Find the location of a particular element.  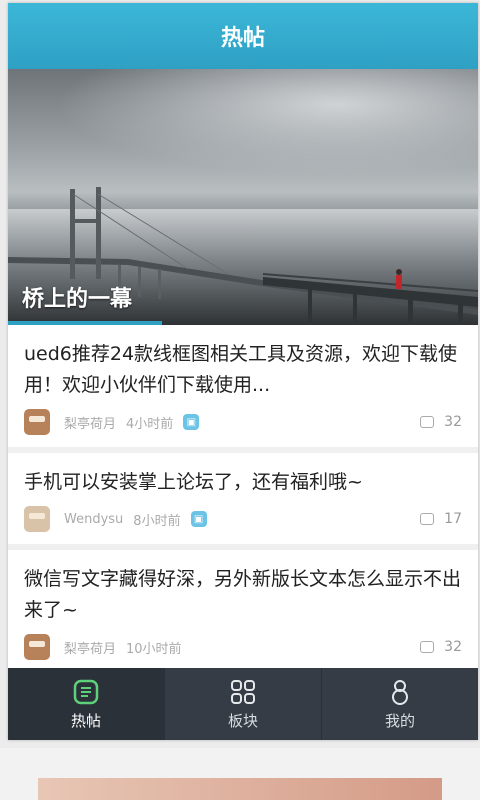

page-title: 热帖 is located at coordinates (242, 38).